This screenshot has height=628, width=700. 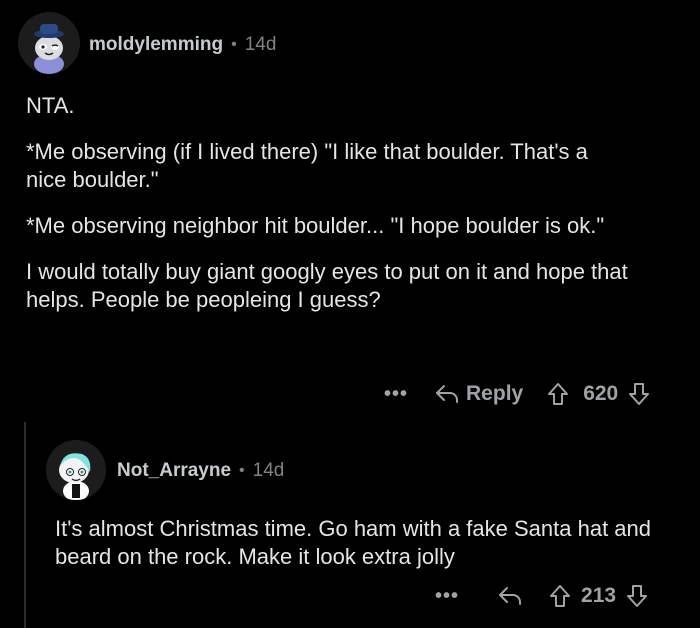 What do you see at coordinates (174, 471) in the screenshot?
I see `reply-username: Not_Arrayne` at bounding box center [174, 471].